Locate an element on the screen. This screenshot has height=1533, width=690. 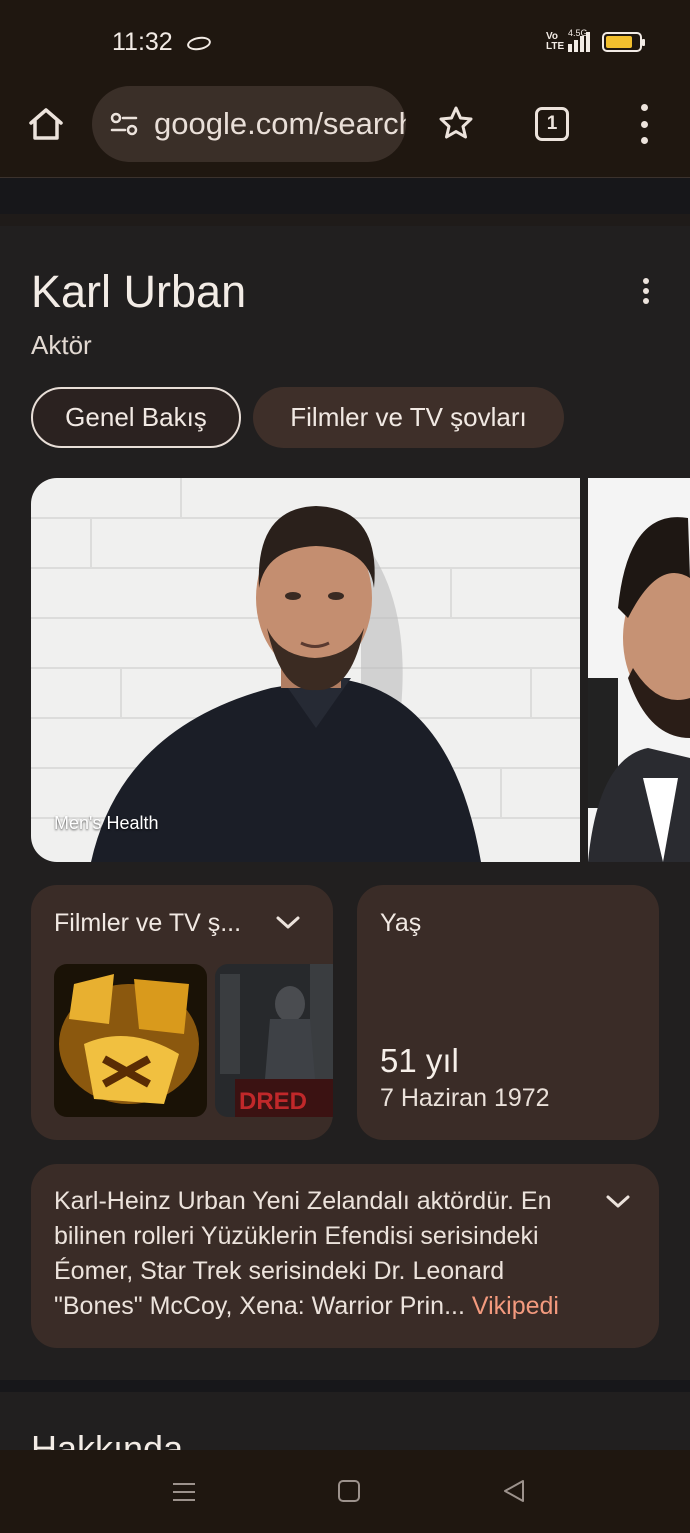
status-bar: 11:32 Vo LTE 4.5G is located at coordinates (345, 43).